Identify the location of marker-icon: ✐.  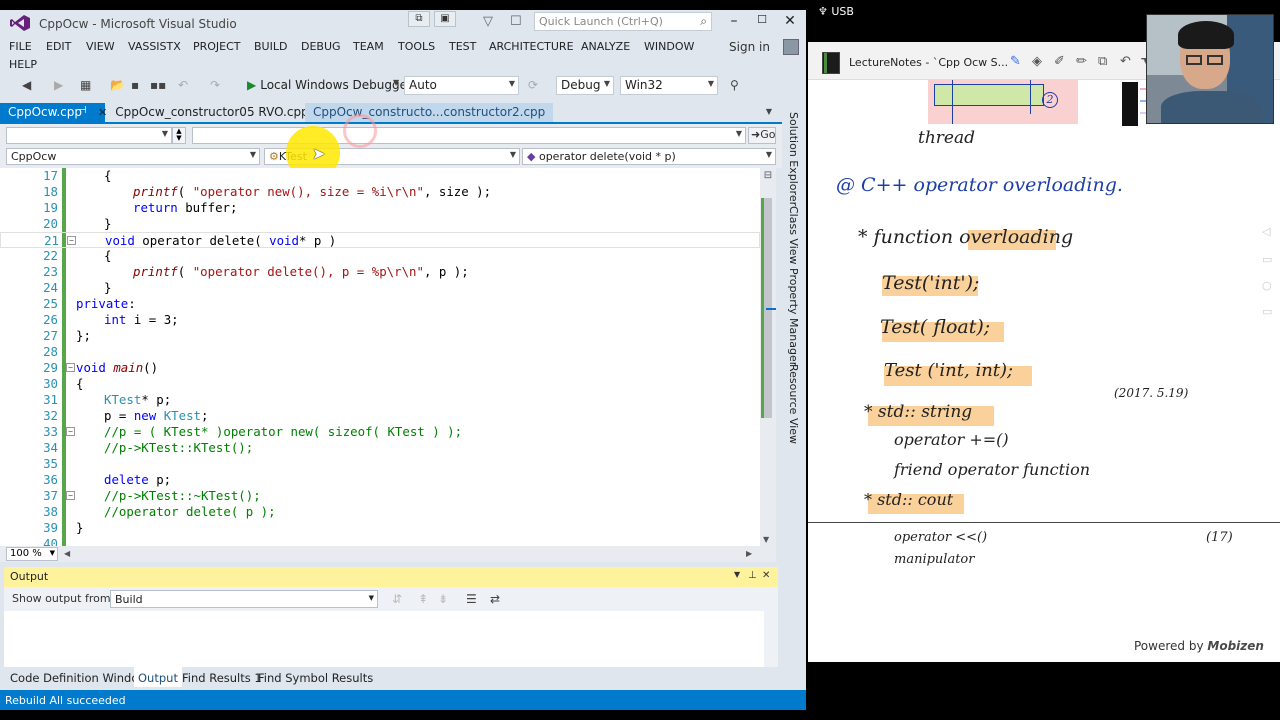
(1059, 61).